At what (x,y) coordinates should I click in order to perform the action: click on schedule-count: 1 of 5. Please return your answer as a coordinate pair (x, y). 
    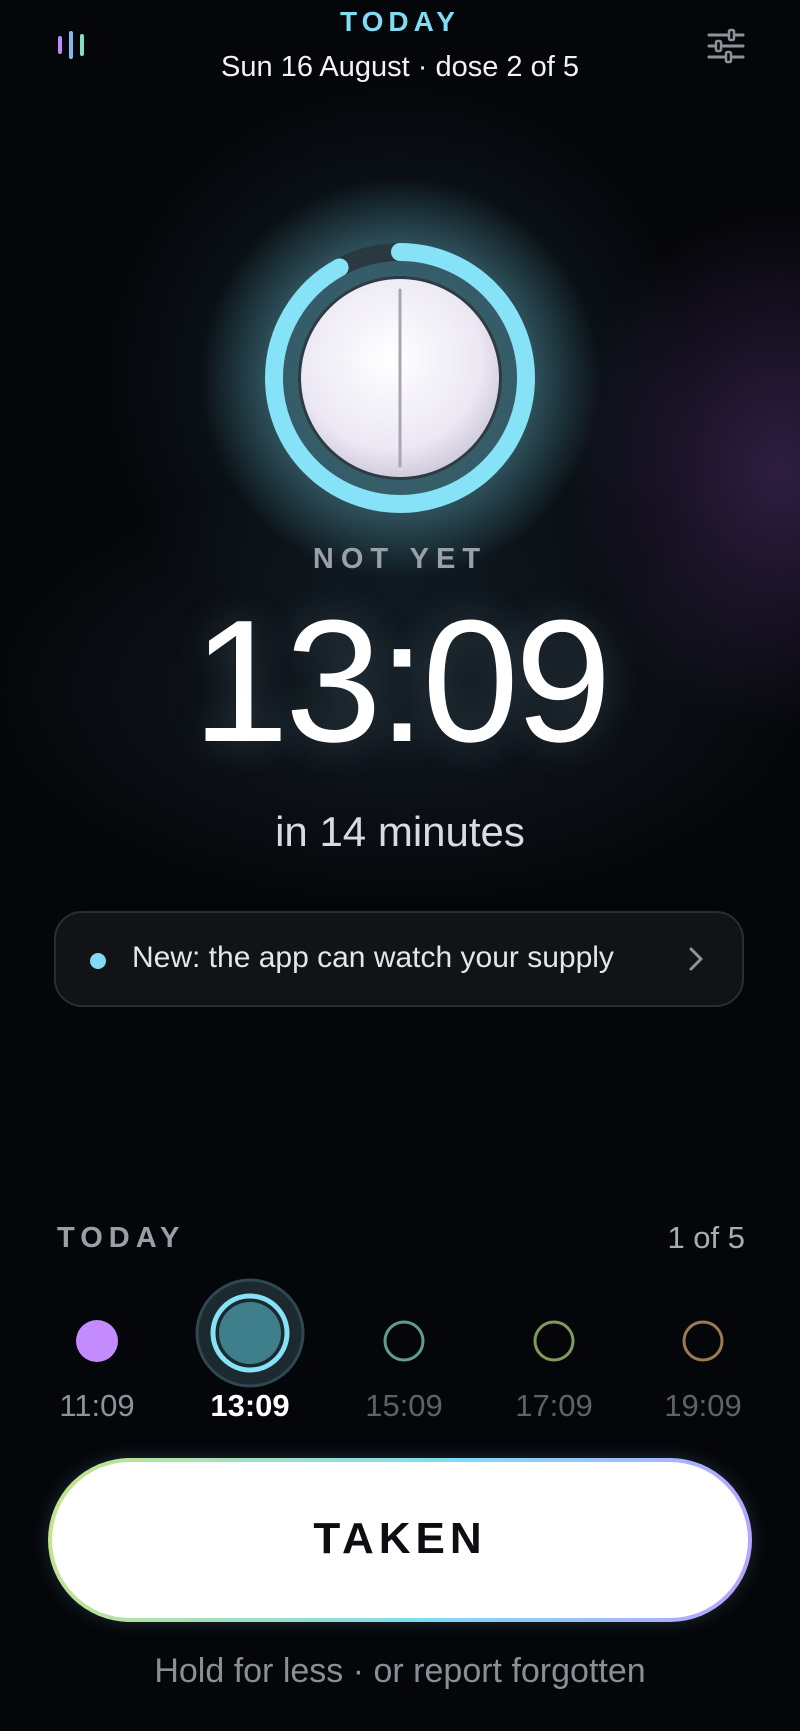
    Looking at the image, I should click on (706, 1237).